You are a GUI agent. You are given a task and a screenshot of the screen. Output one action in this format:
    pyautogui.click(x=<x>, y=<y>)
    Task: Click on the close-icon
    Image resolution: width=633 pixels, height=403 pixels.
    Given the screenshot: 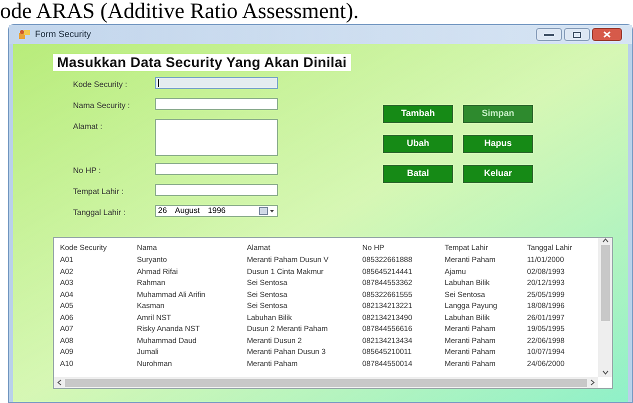 What is the action you would take?
    pyautogui.click(x=607, y=34)
    